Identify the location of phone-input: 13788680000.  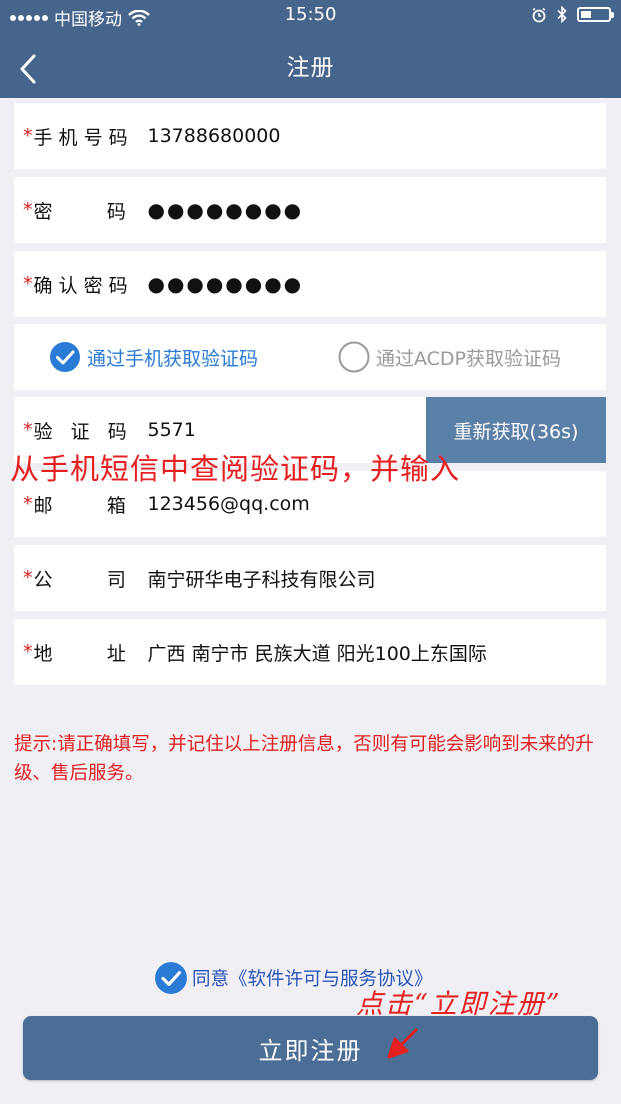
(214, 136).